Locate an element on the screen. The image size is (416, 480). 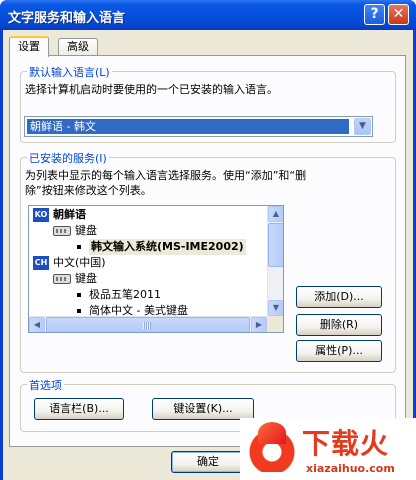
ok-button: 确定 is located at coordinates (208, 462).